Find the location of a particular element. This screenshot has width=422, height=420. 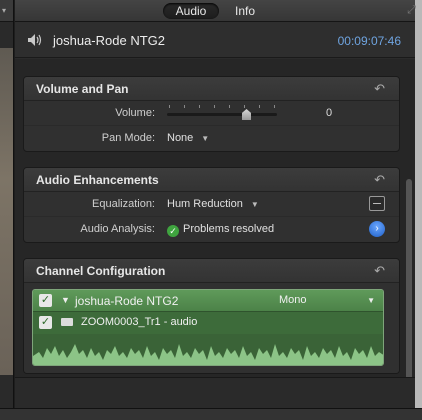

source-name: joshua-Rode NTG2 is located at coordinates (127, 301).